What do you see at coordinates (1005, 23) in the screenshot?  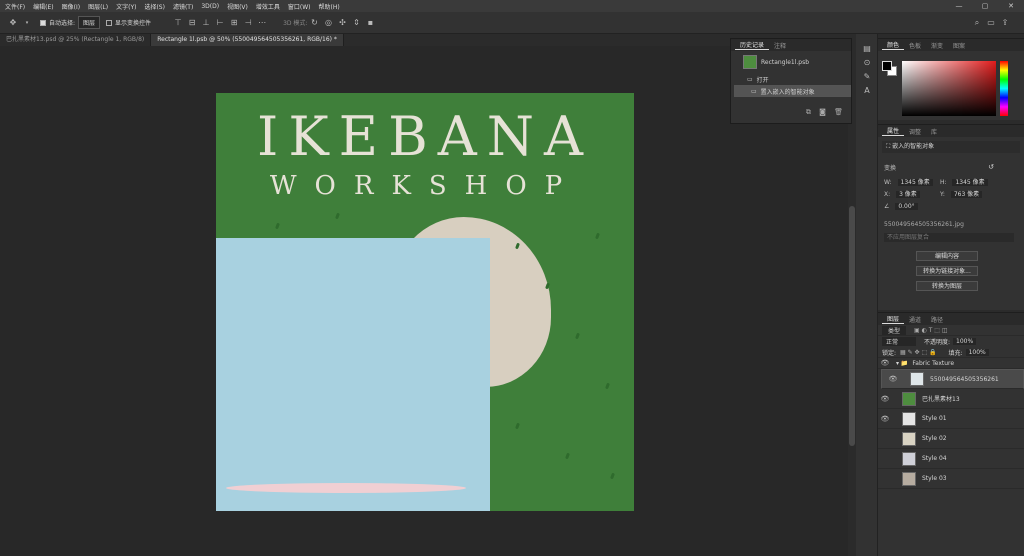 I see `share-icon: ⇪` at bounding box center [1005, 23].